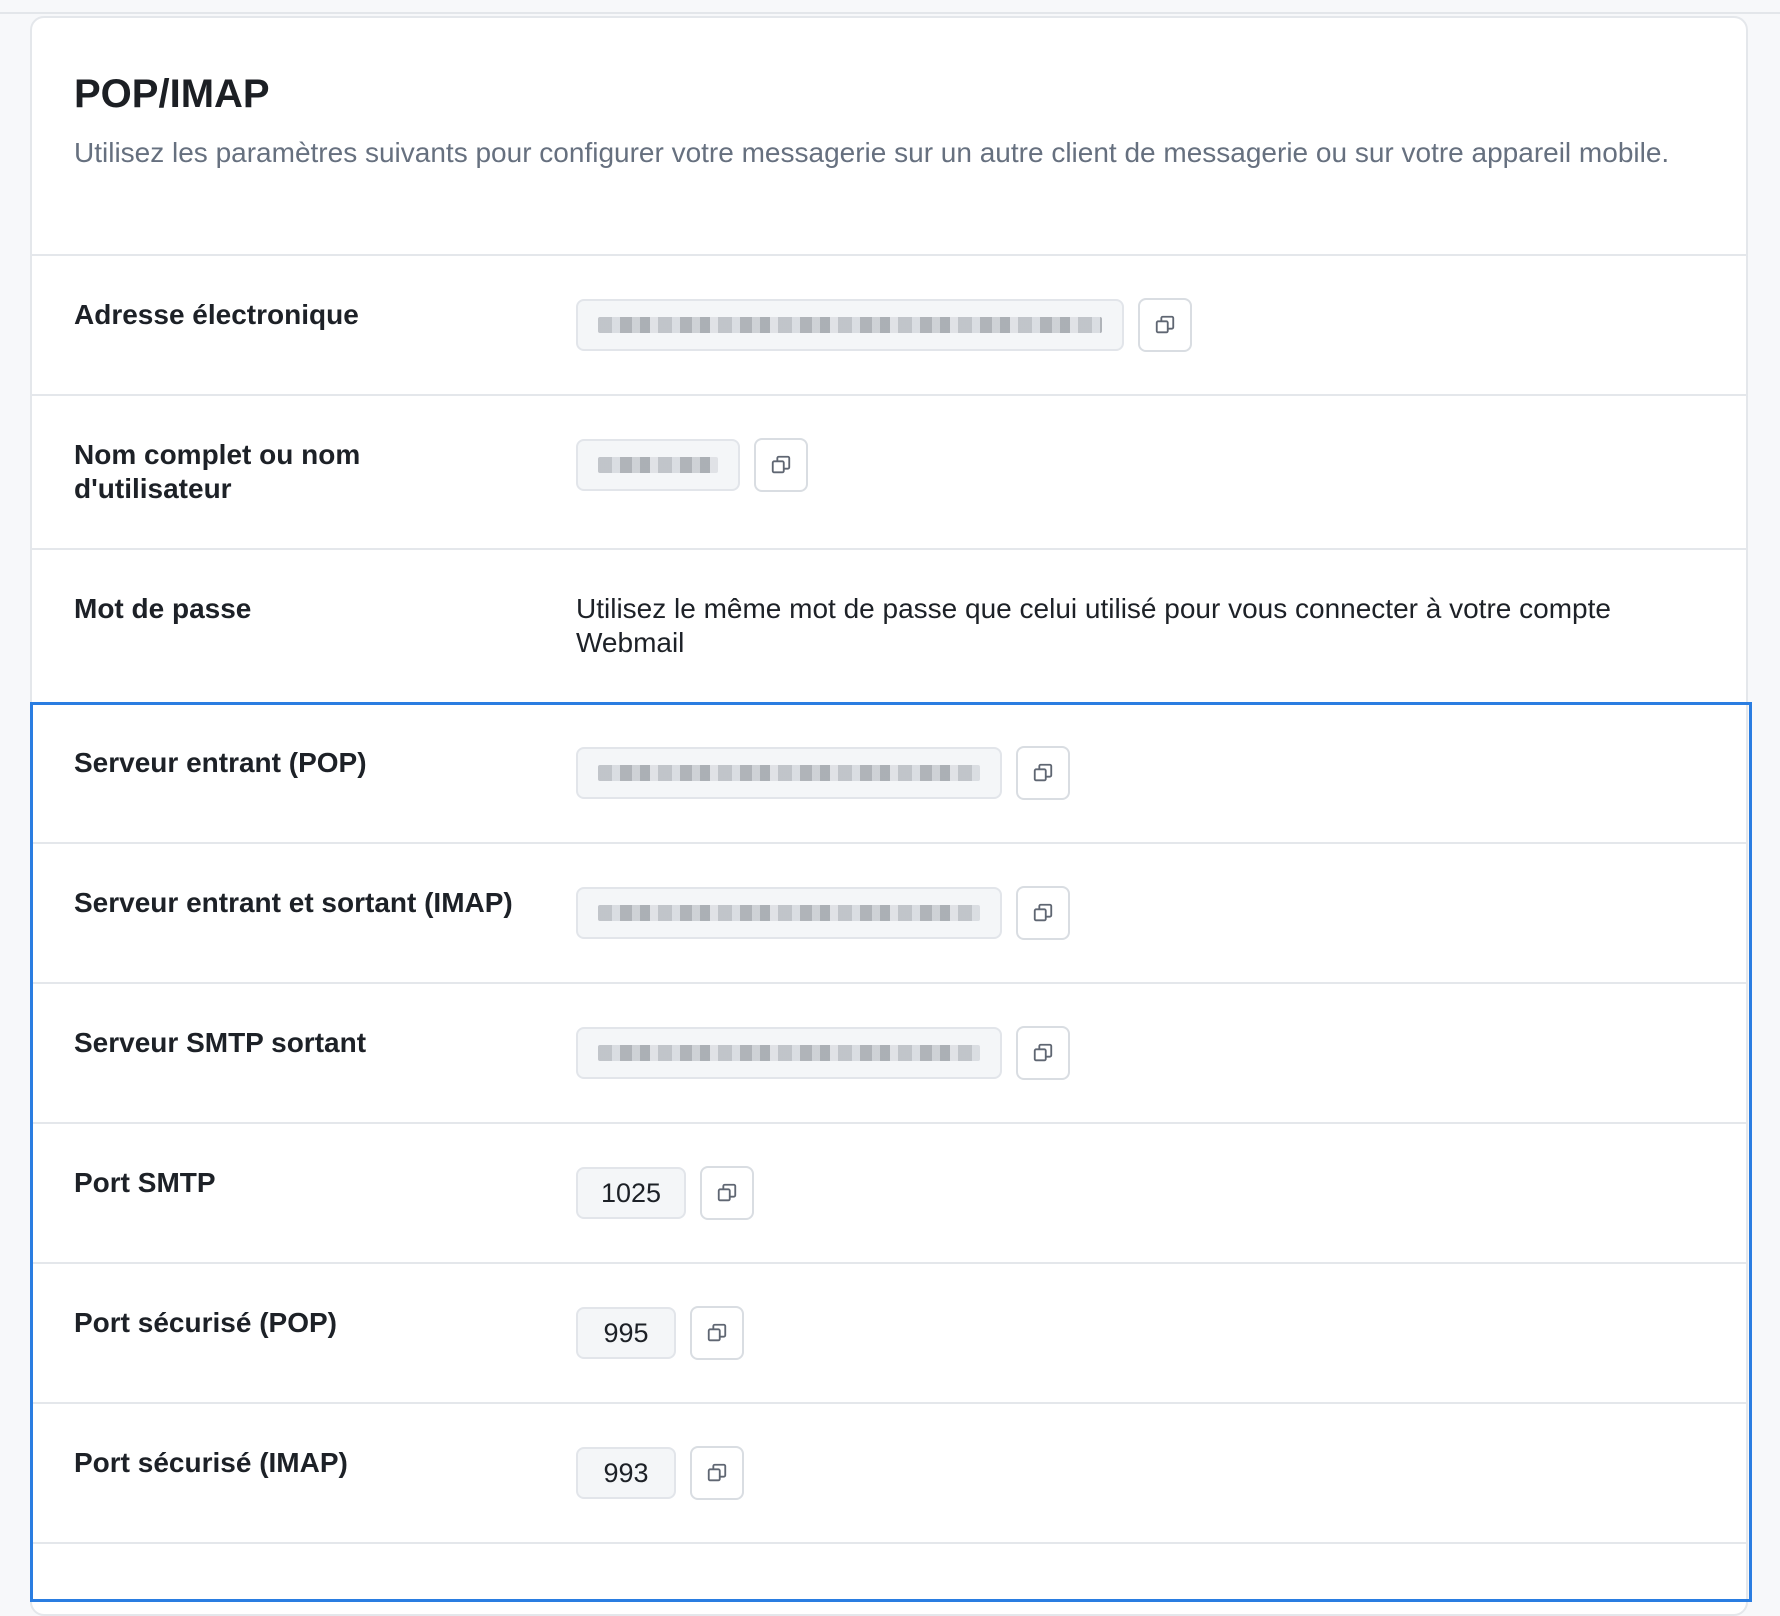 The width and height of the screenshot is (1780, 1616). I want to click on copy-imap-server-button, so click(1043, 913).